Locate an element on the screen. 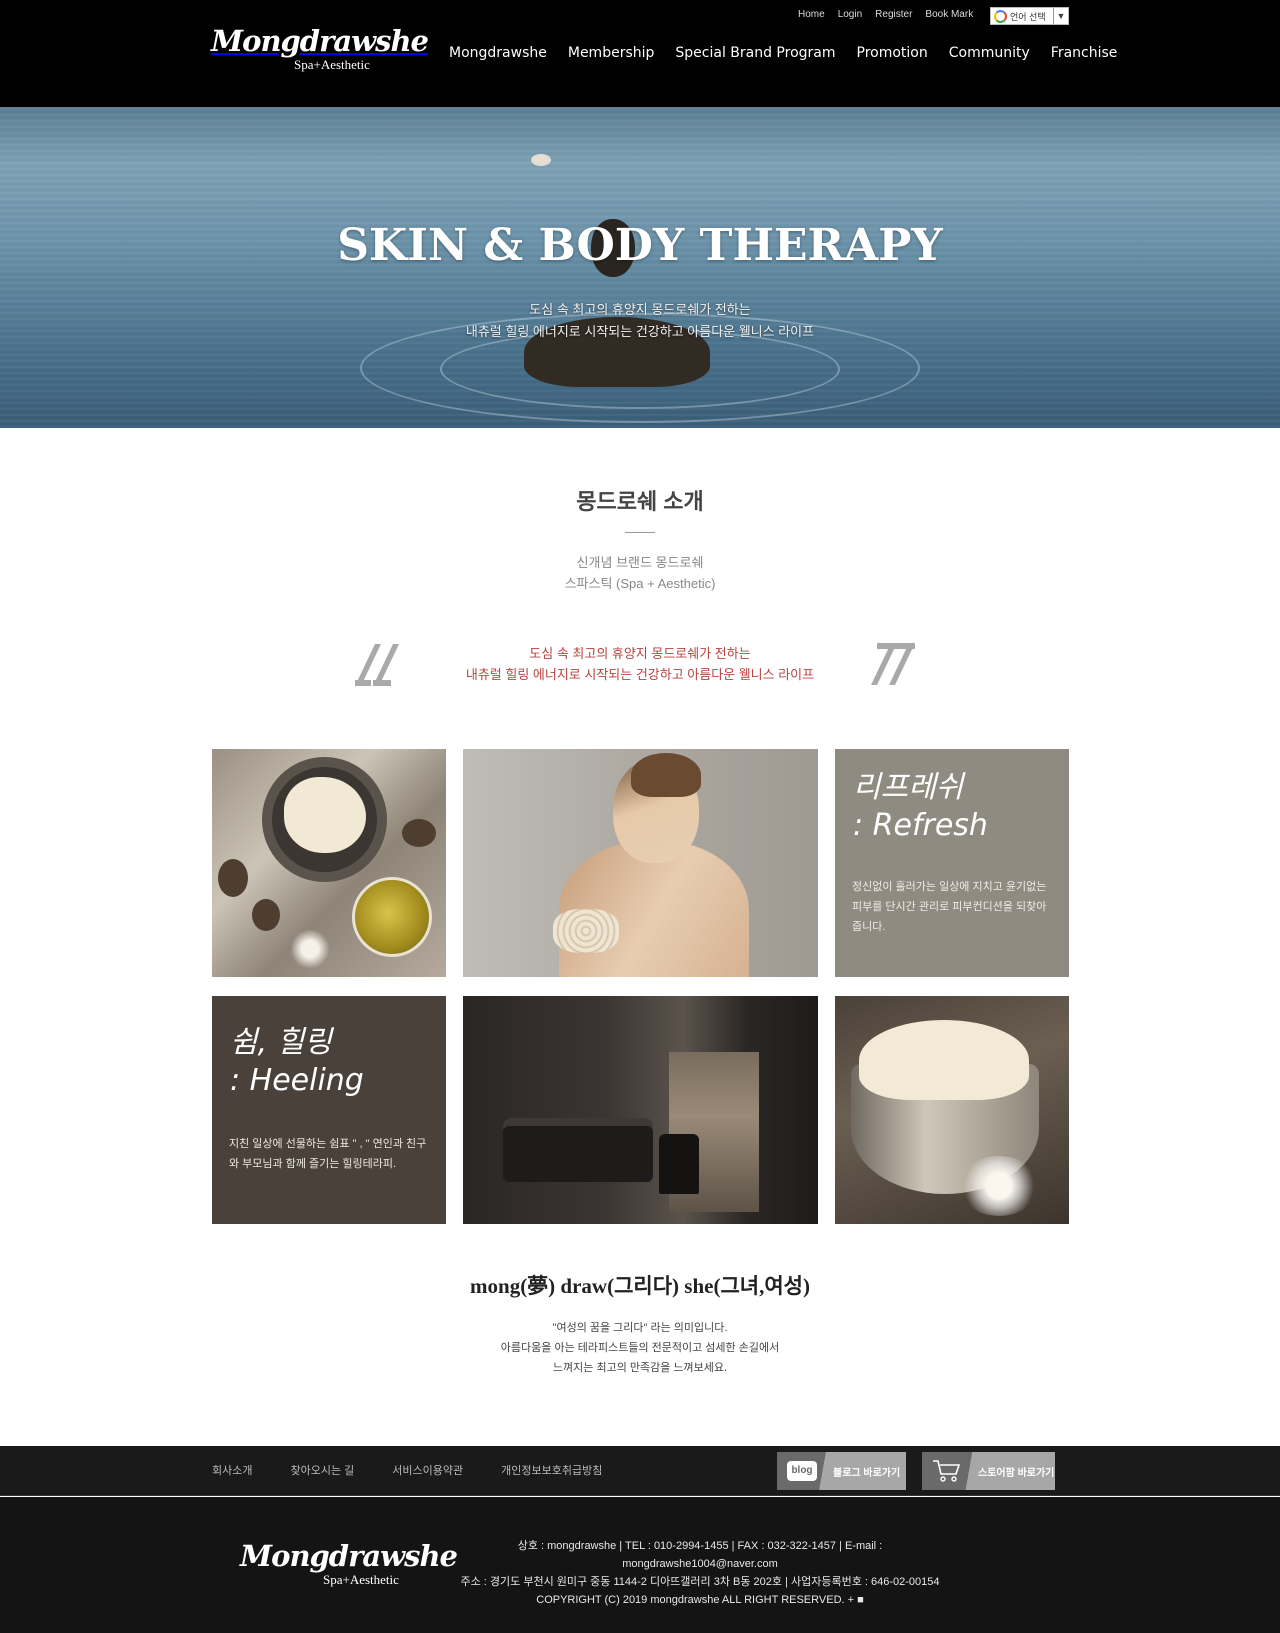 This screenshot has height=1633, width=1280. blog-icon: blog is located at coordinates (802, 1471).